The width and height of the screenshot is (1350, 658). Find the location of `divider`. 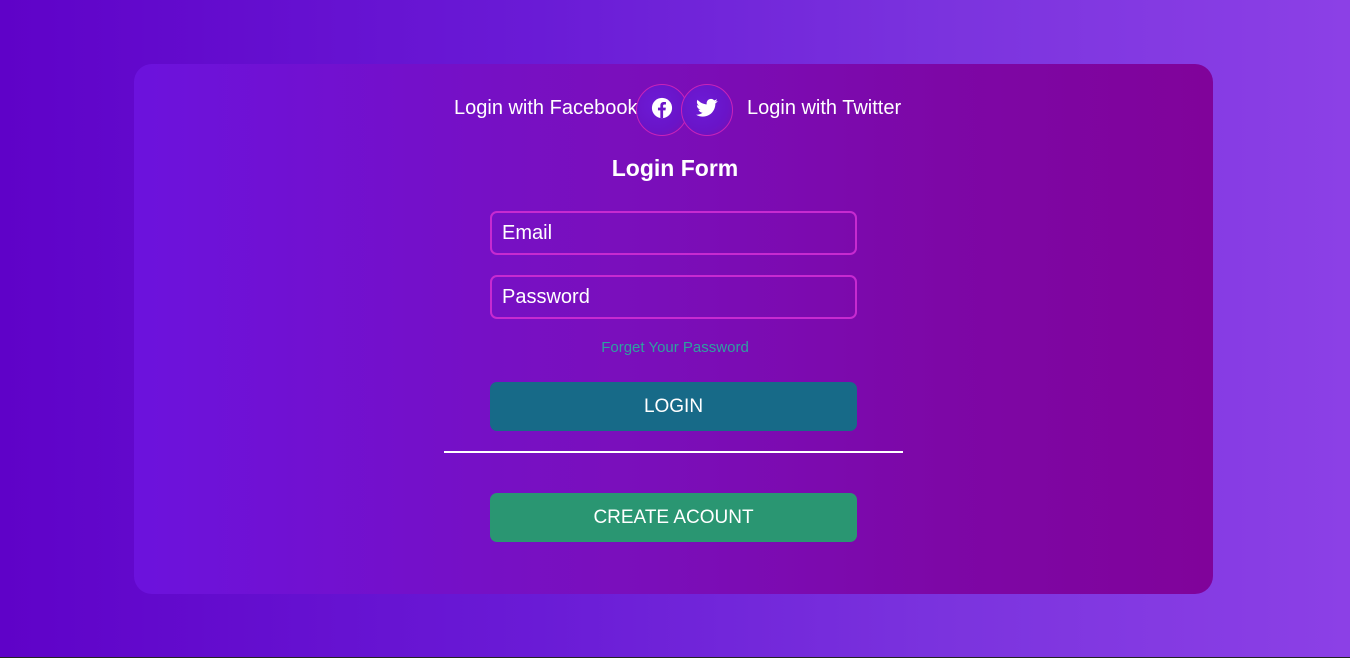

divider is located at coordinates (673, 452).